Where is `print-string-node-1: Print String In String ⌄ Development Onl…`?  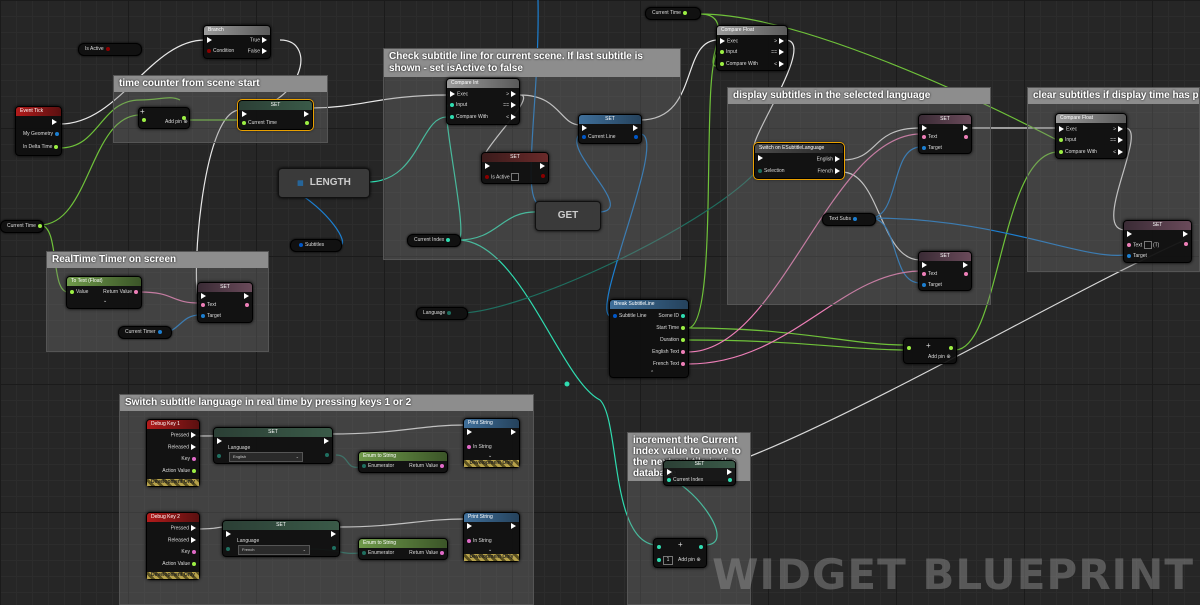
print-string-node-1: Print String In String ⌄ Development Onl… is located at coordinates (491, 443).